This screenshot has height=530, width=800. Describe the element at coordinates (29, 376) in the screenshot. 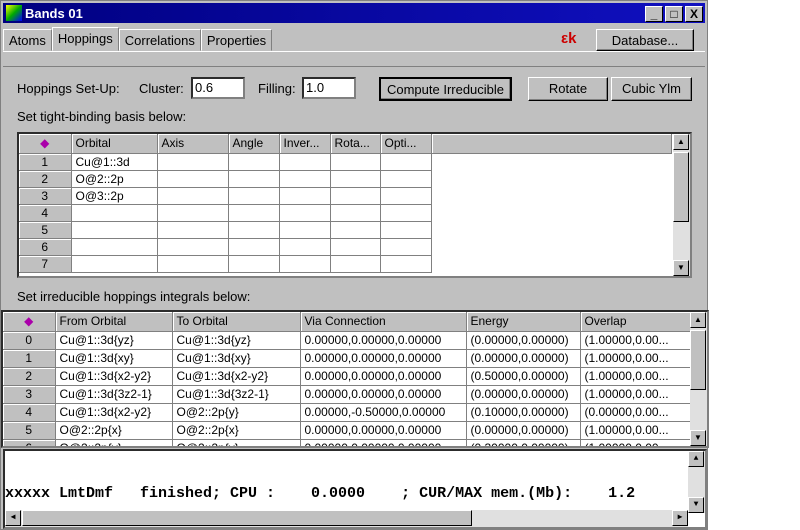

I see `row-number: 2` at that location.